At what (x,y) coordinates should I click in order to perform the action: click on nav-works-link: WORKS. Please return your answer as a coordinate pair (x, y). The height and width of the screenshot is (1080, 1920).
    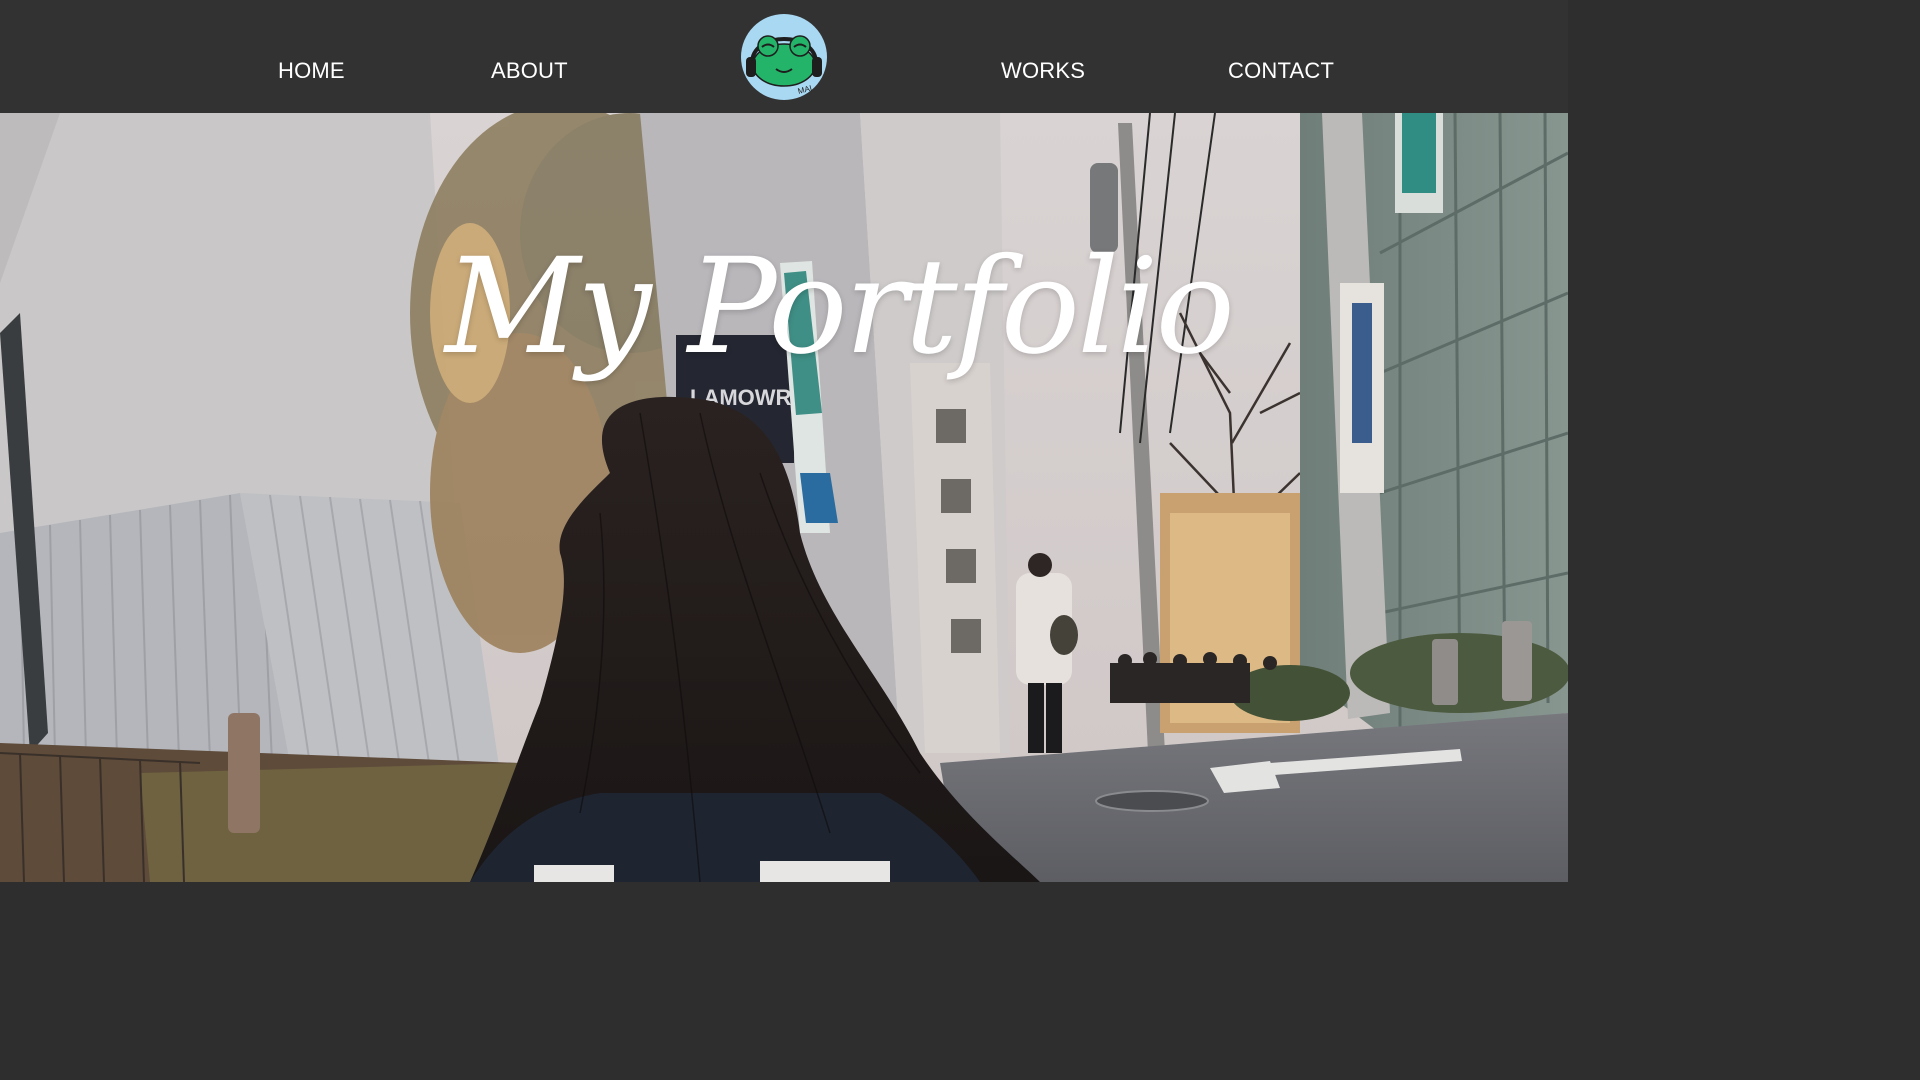
    Looking at the image, I should click on (1043, 71).